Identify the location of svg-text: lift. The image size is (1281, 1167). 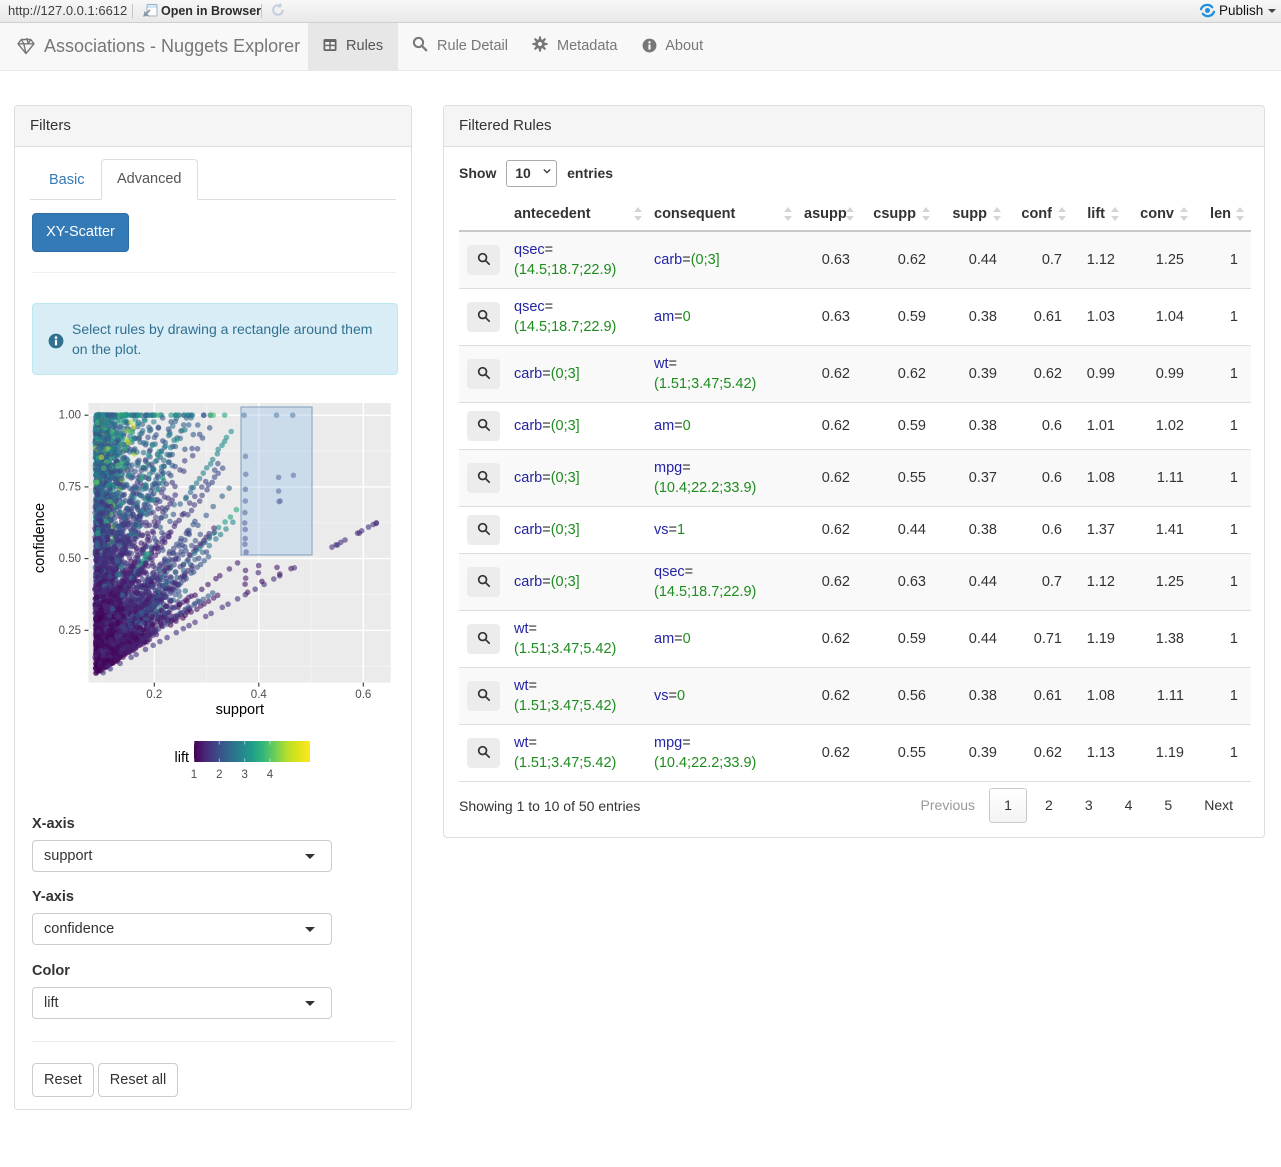
(182, 758).